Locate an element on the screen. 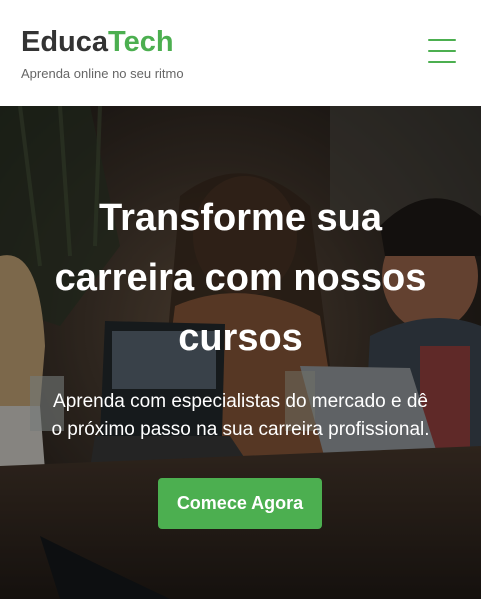 The image size is (481, 599). logo-text-tech: Tech is located at coordinates (141, 42).